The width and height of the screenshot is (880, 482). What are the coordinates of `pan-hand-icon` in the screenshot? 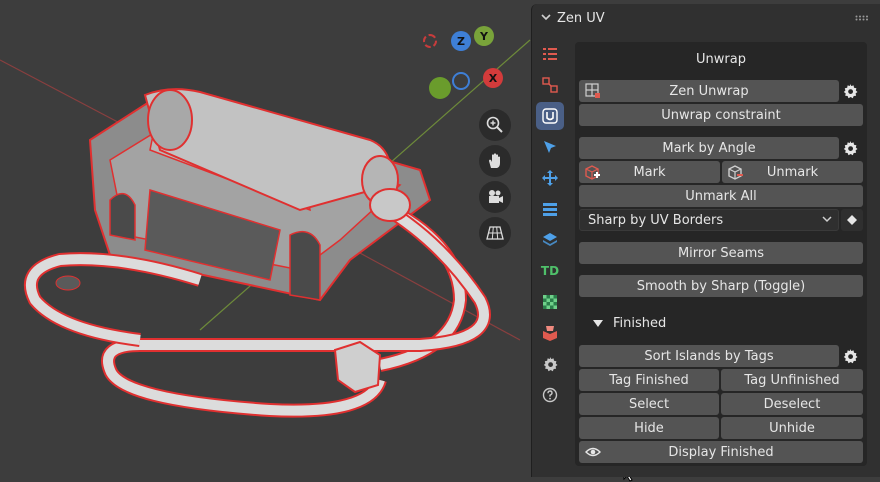 It's located at (495, 161).